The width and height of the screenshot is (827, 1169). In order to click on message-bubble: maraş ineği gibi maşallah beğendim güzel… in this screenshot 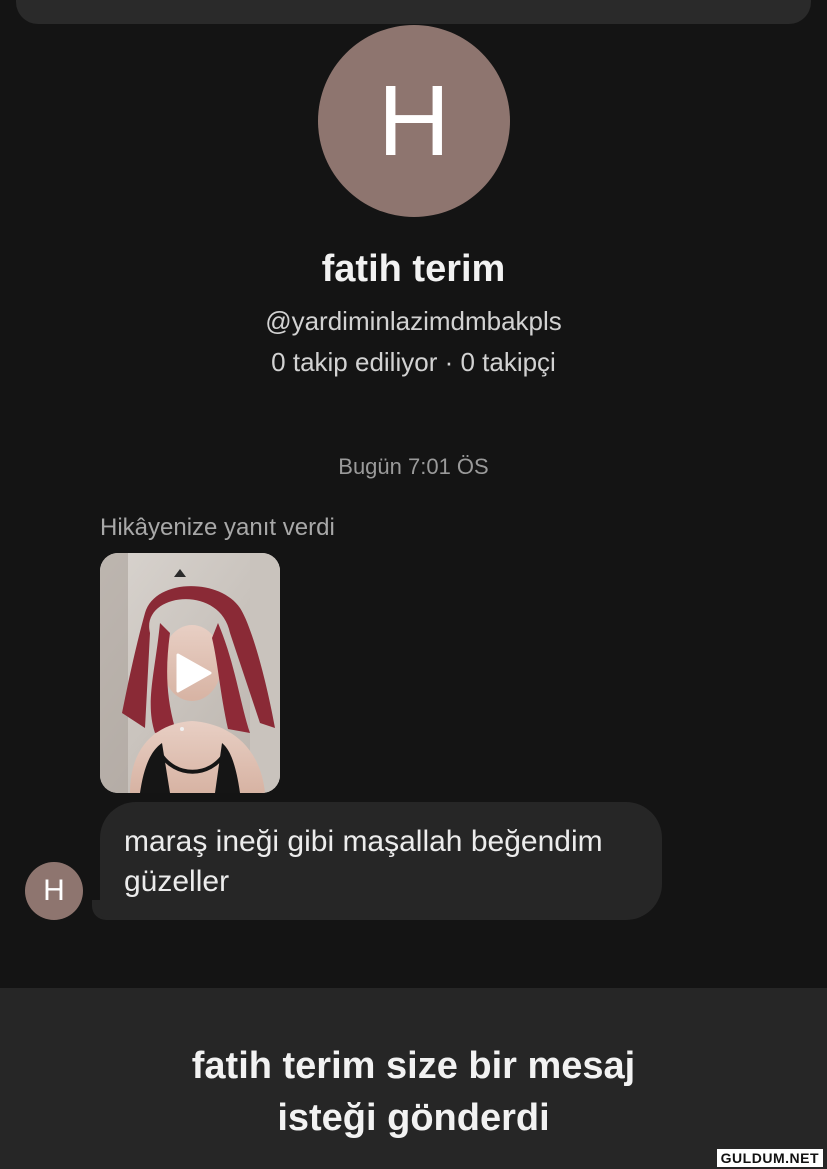, I will do `click(381, 861)`.